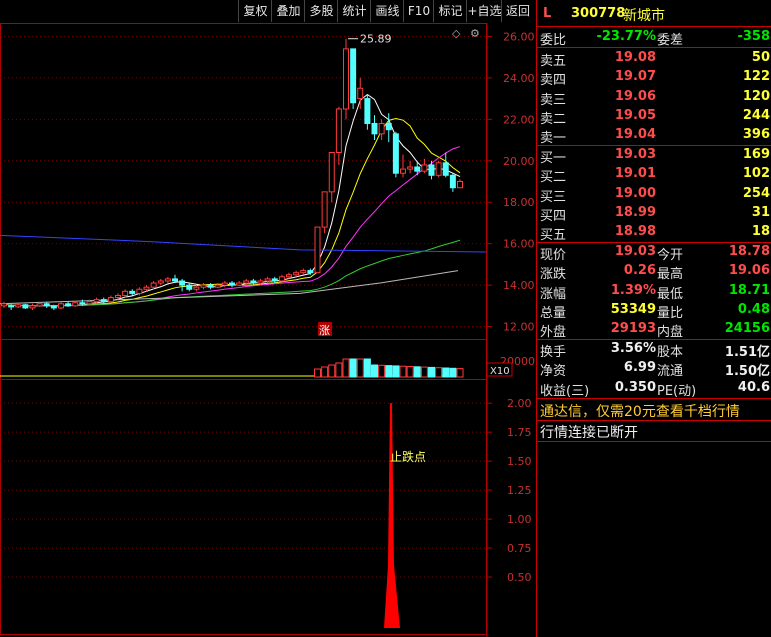  Describe the element at coordinates (756, 96) in the screenshot. I see `ask-row-3-value2: 120` at that location.